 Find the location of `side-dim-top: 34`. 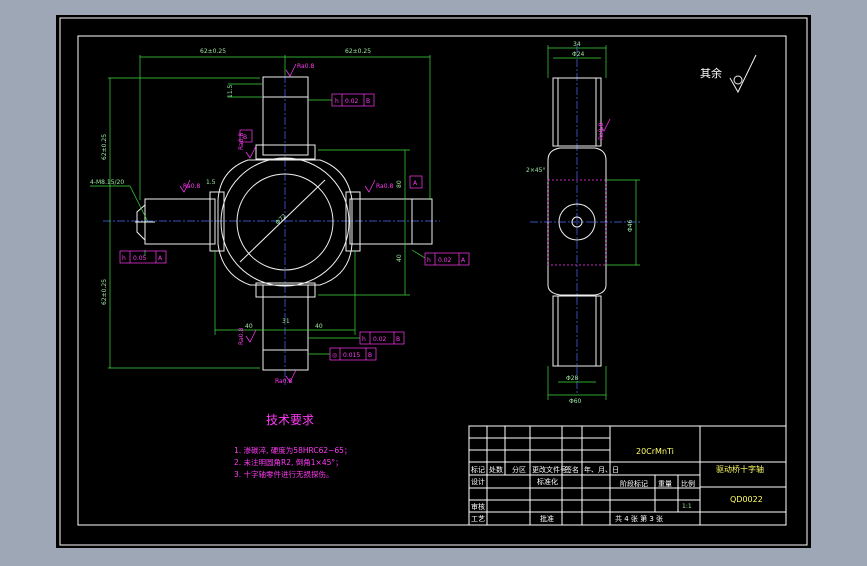

side-dim-top: 34 is located at coordinates (577, 44).